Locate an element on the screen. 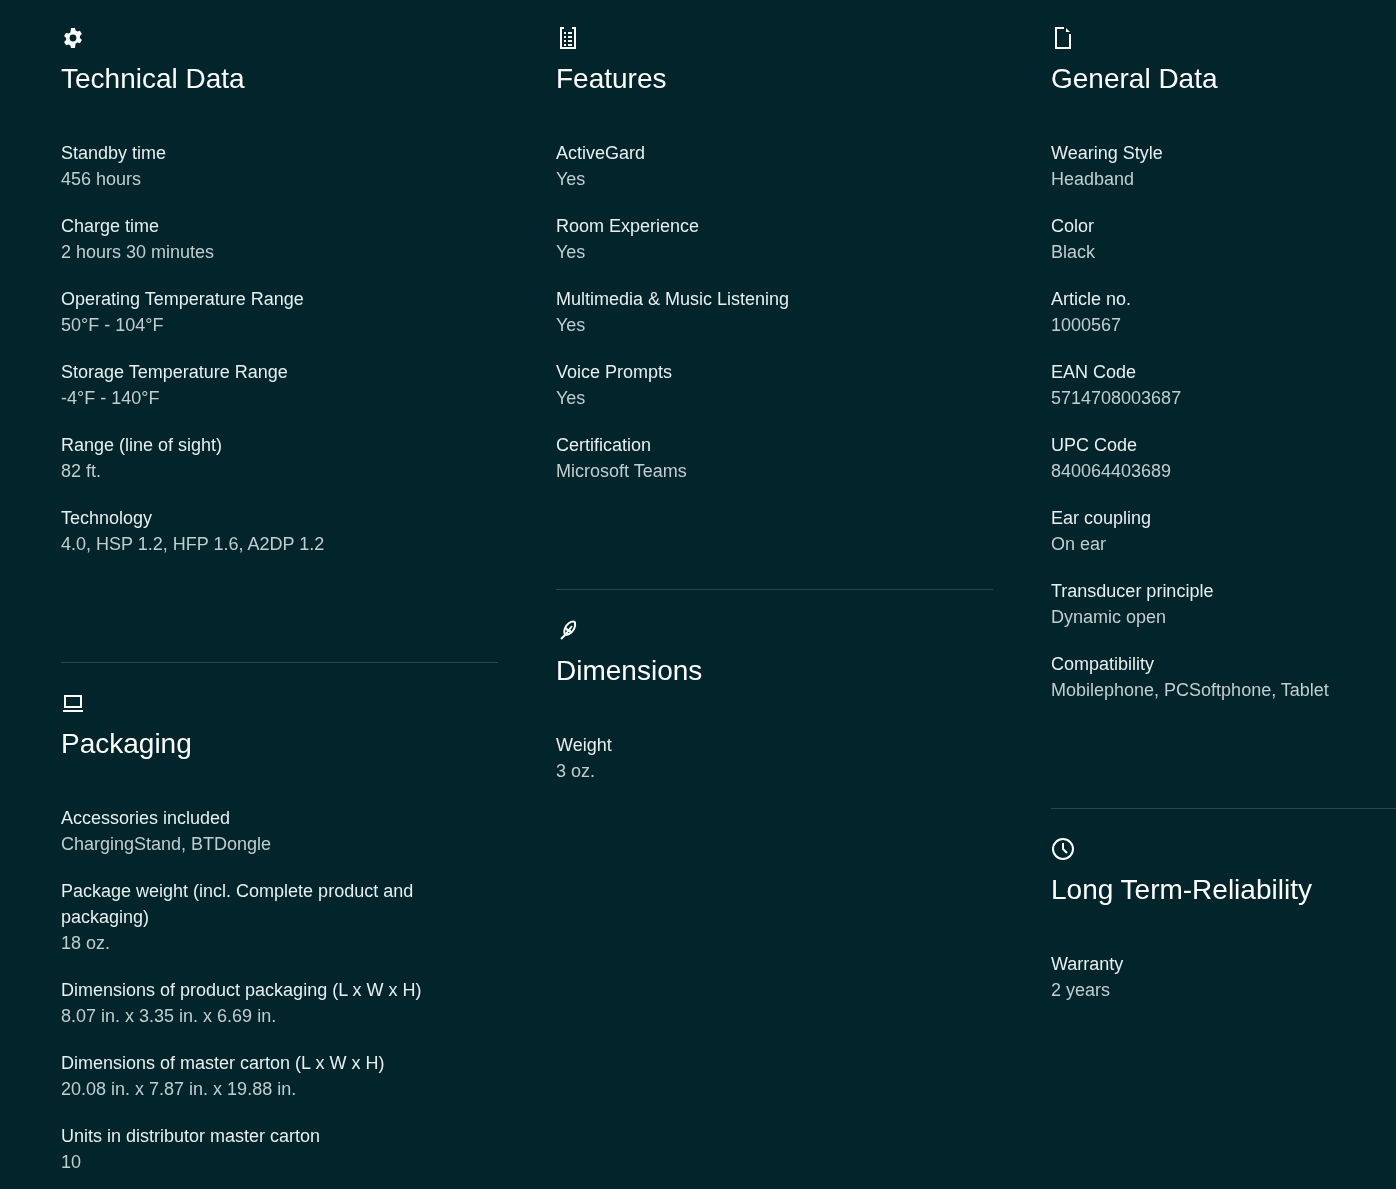  spec-value: 1000567 is located at coordinates (1087, 325).